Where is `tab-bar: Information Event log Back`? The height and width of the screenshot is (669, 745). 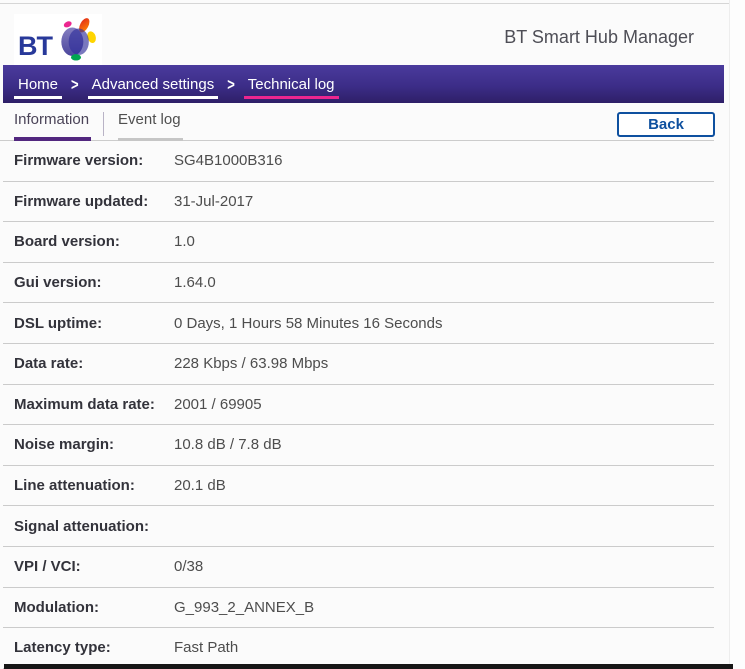
tab-bar: Information Event log Back is located at coordinates (357, 122).